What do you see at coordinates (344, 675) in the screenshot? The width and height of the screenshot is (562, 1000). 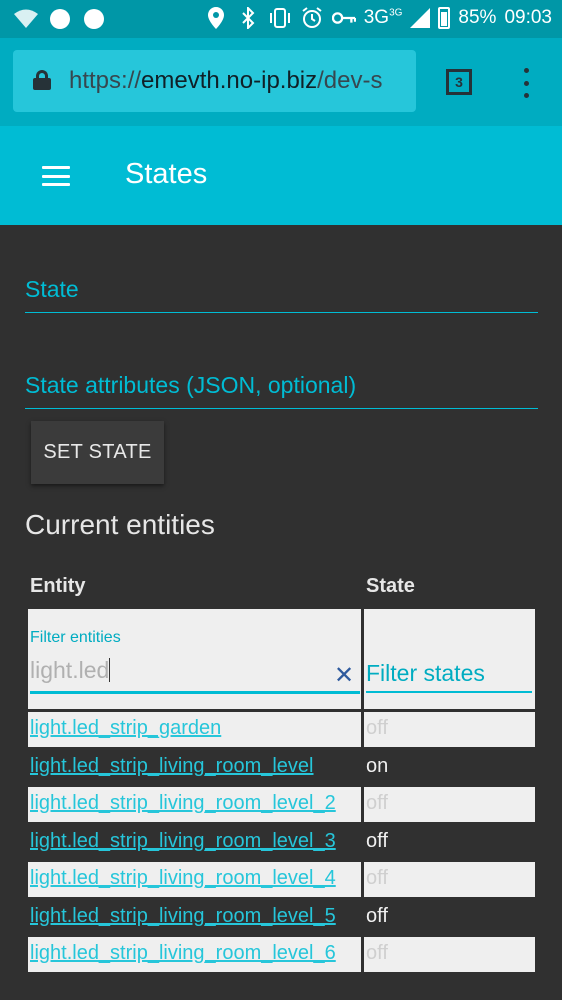 I see `close-icon: ✕` at bounding box center [344, 675].